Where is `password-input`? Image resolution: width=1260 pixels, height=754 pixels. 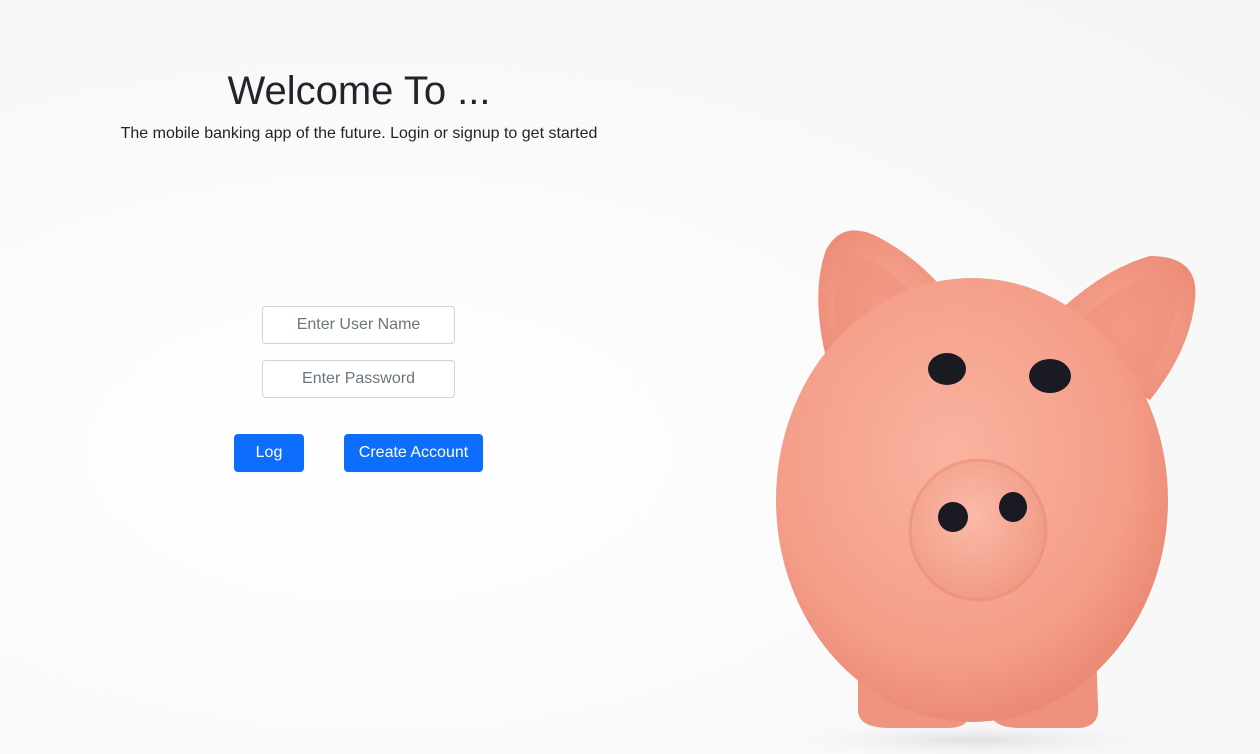 password-input is located at coordinates (358, 379).